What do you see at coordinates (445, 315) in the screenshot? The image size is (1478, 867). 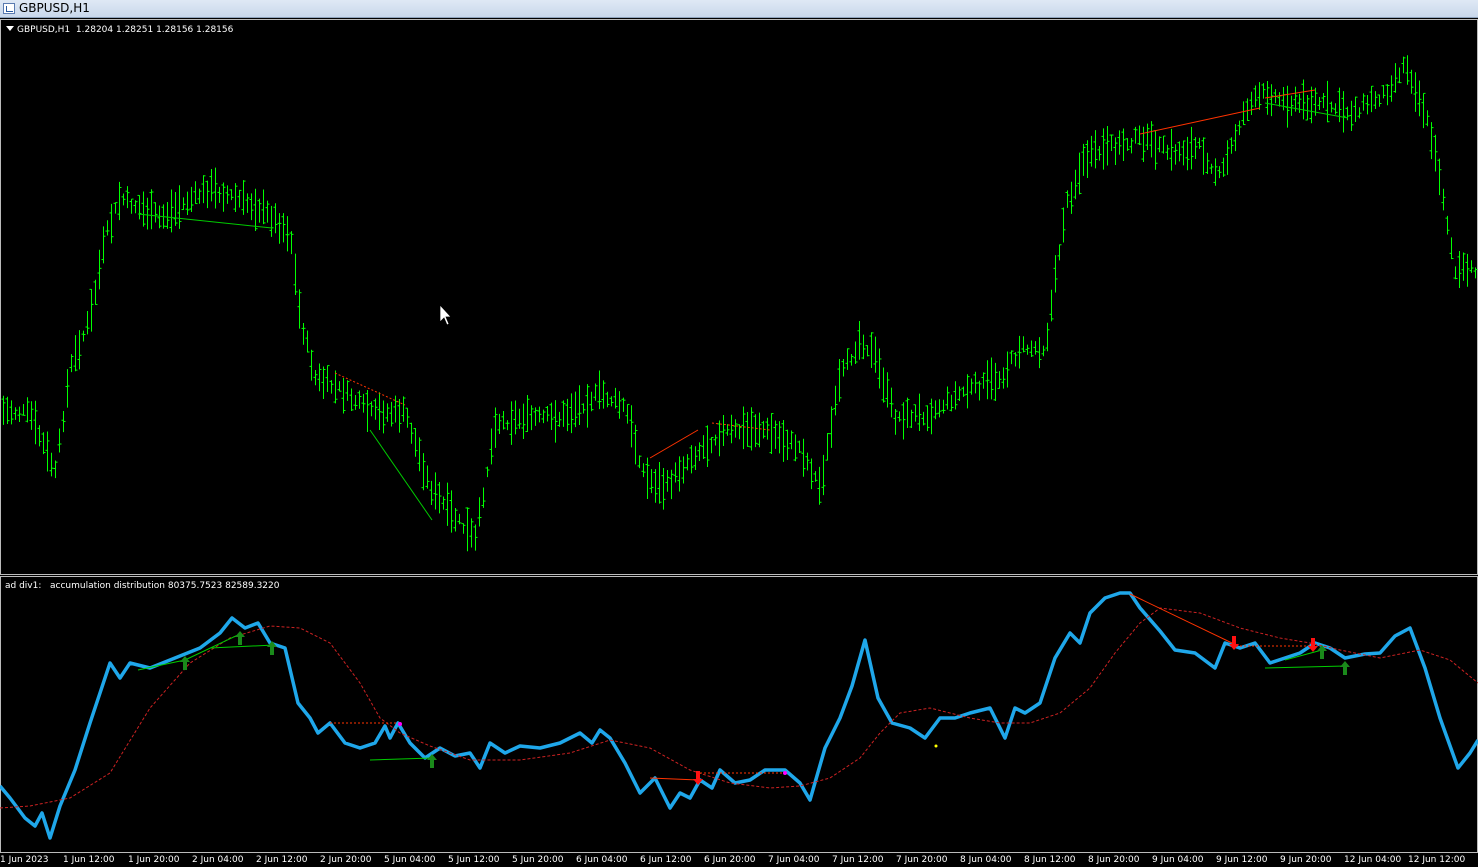 I see `mouse-cursor-icon` at bounding box center [445, 315].